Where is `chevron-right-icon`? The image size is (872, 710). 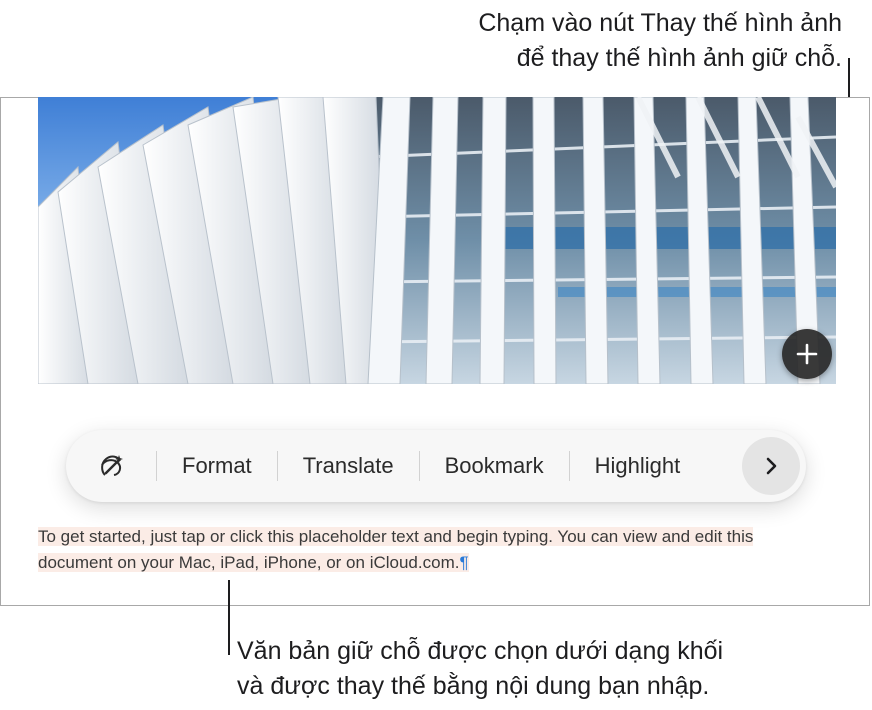
chevron-right-icon is located at coordinates (771, 466).